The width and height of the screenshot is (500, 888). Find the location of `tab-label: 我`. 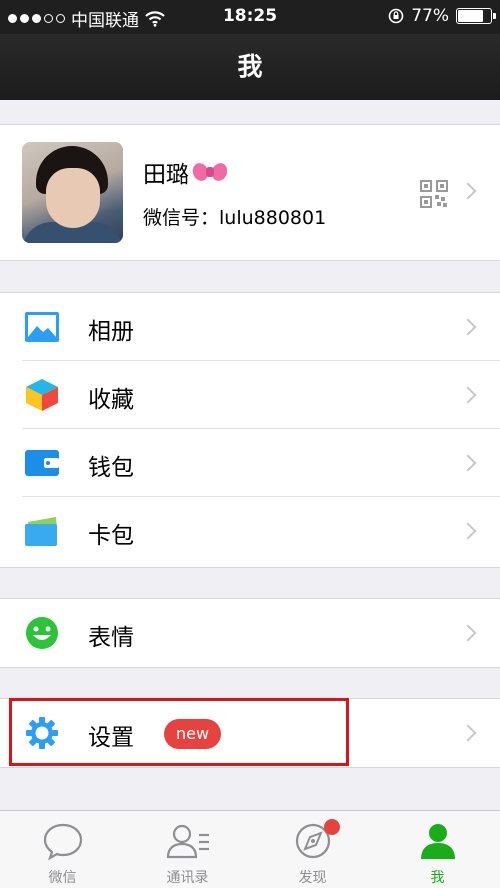

tab-label: 我 is located at coordinates (437, 878).